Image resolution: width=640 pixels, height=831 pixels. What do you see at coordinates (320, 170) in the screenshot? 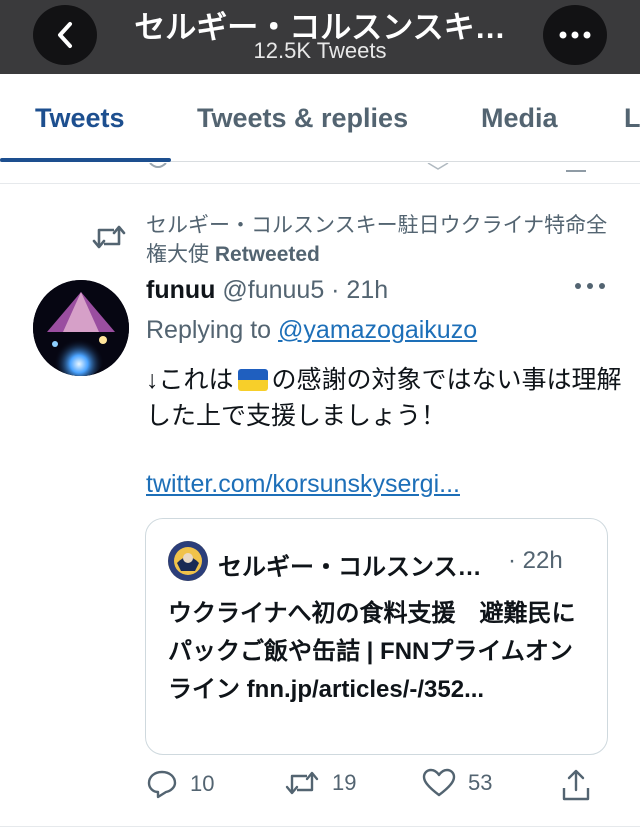
I see `previous-tweet-peek` at bounding box center [320, 170].